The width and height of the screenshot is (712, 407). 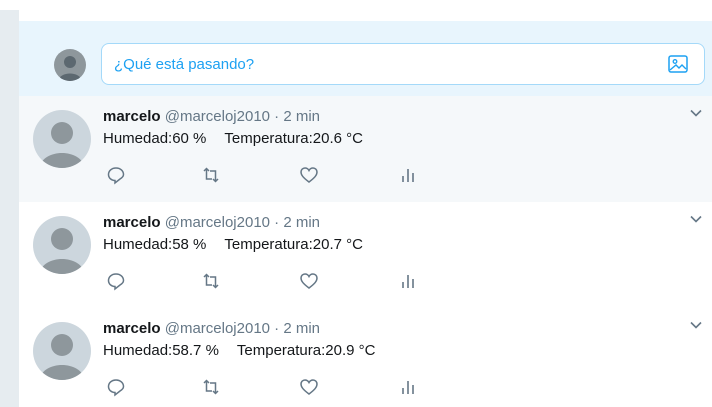 I want to click on tweet-text: Humedad:58.7 % Temperatura:20.9 °C, so click(x=239, y=350).